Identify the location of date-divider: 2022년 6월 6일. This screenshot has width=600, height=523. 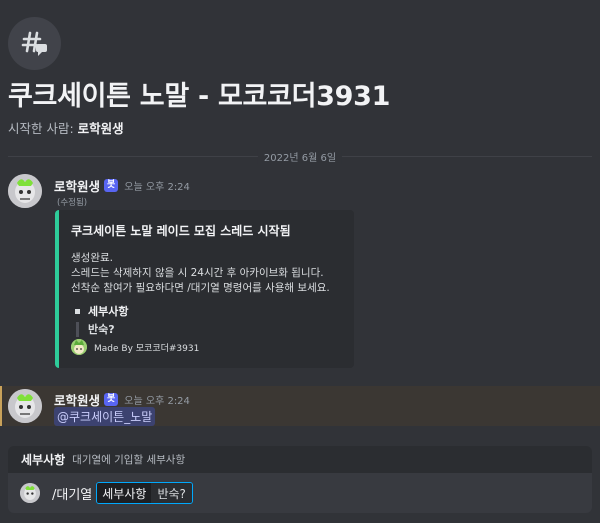
(300, 156).